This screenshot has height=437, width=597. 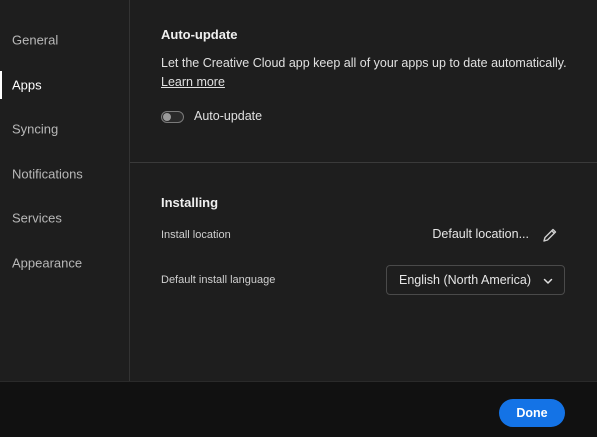 I want to click on learn-more-link: Learn more, so click(x=193, y=82).